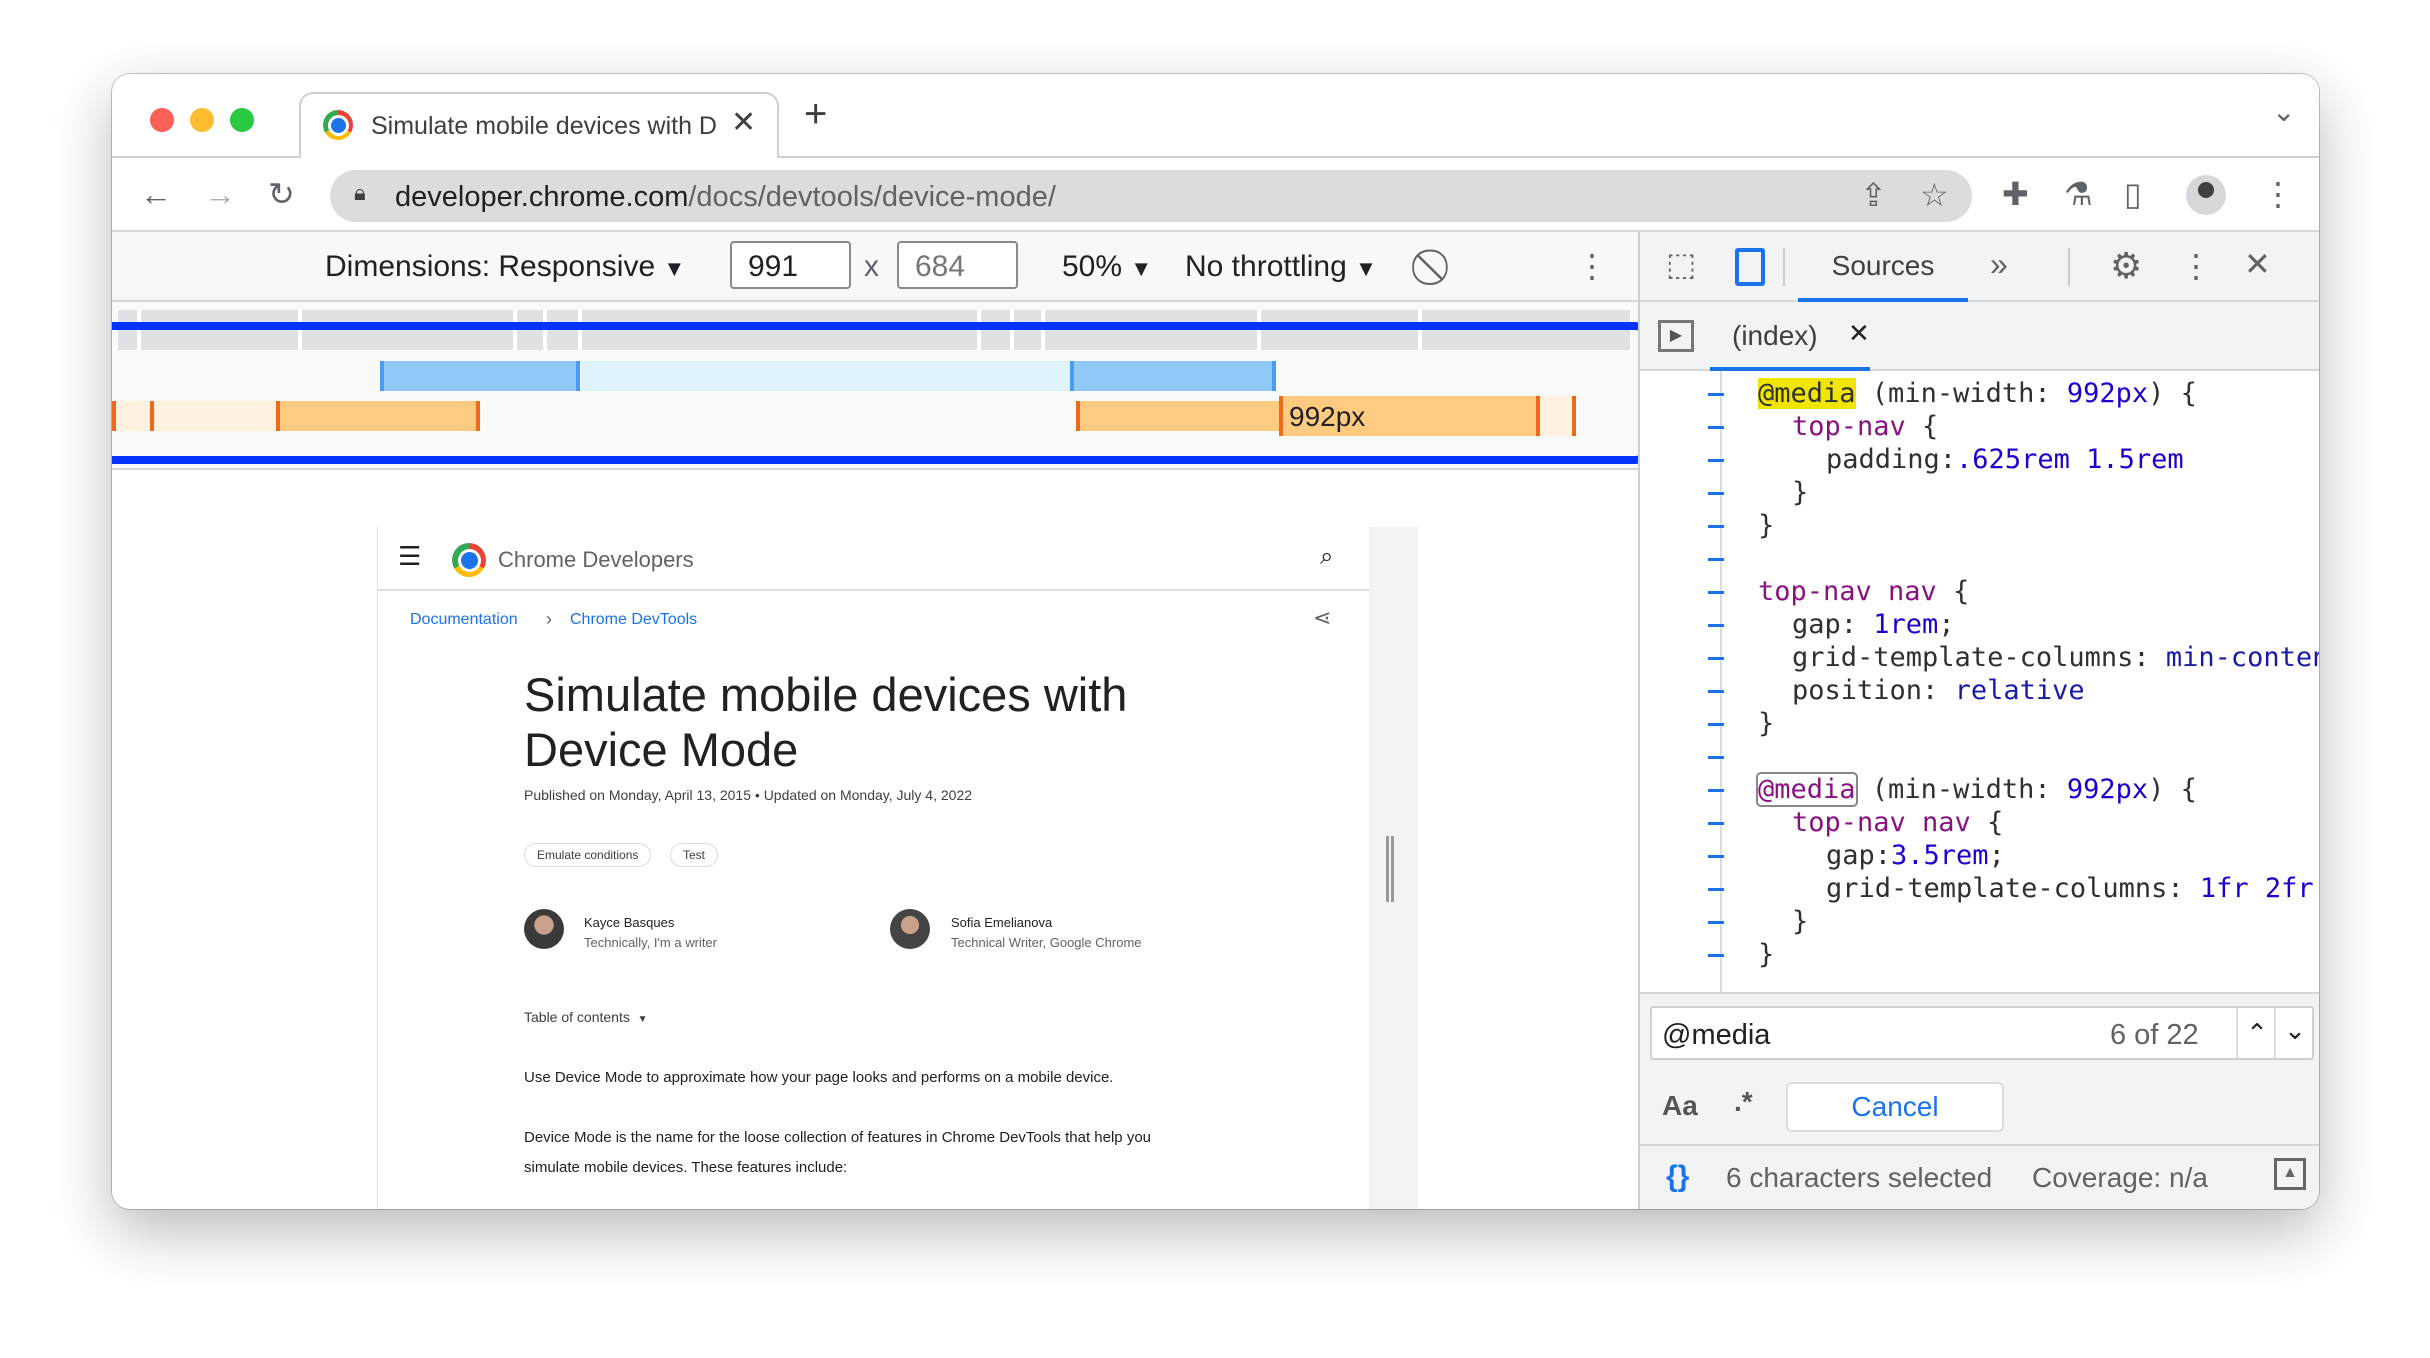  Describe the element at coordinates (505, 267) in the screenshot. I see `dimensions-dropdown: Dimensions: Responsive ▼` at that location.